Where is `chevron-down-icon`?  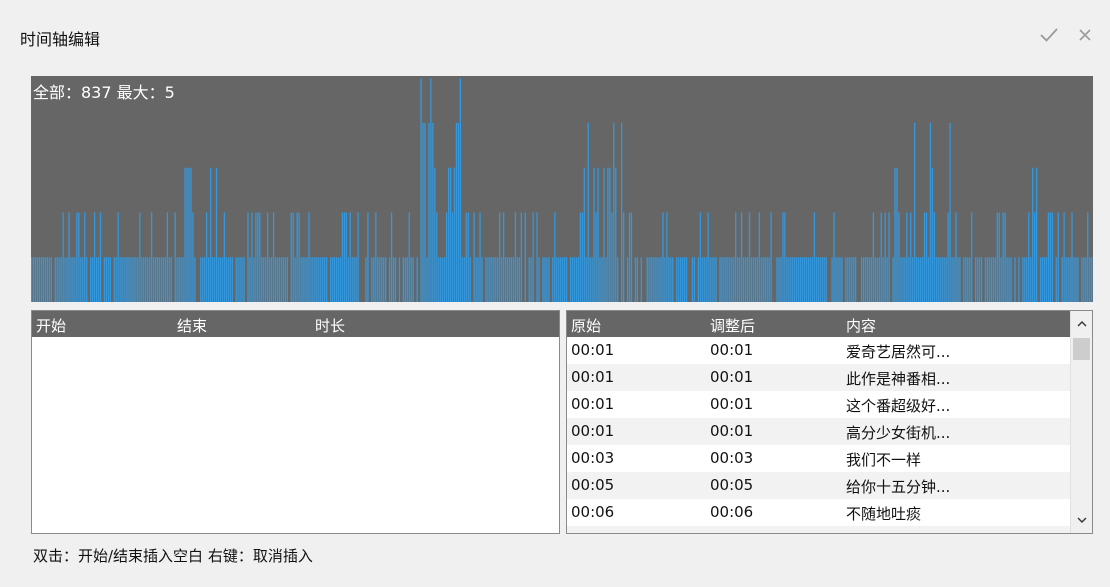 chevron-down-icon is located at coordinates (1081, 520).